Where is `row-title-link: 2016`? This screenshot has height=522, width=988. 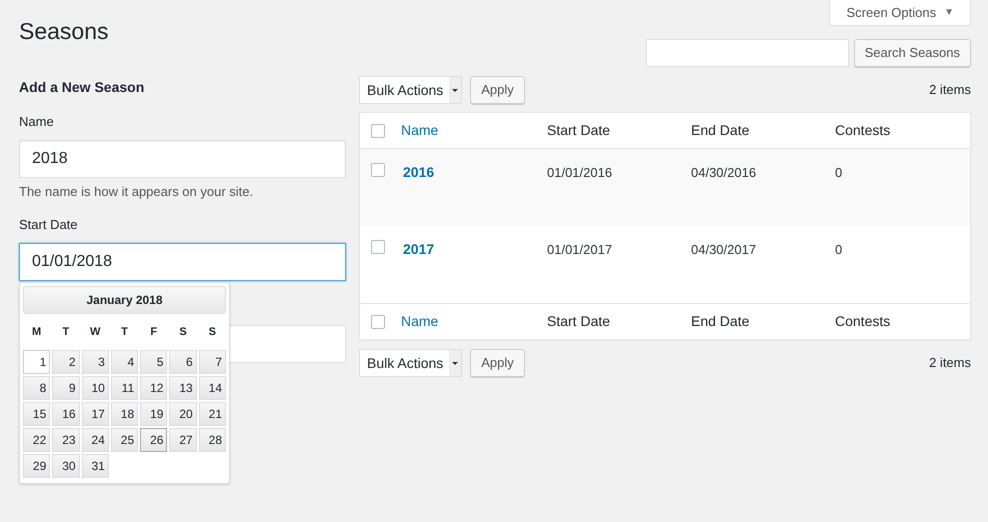
row-title-link: 2016 is located at coordinates (418, 172).